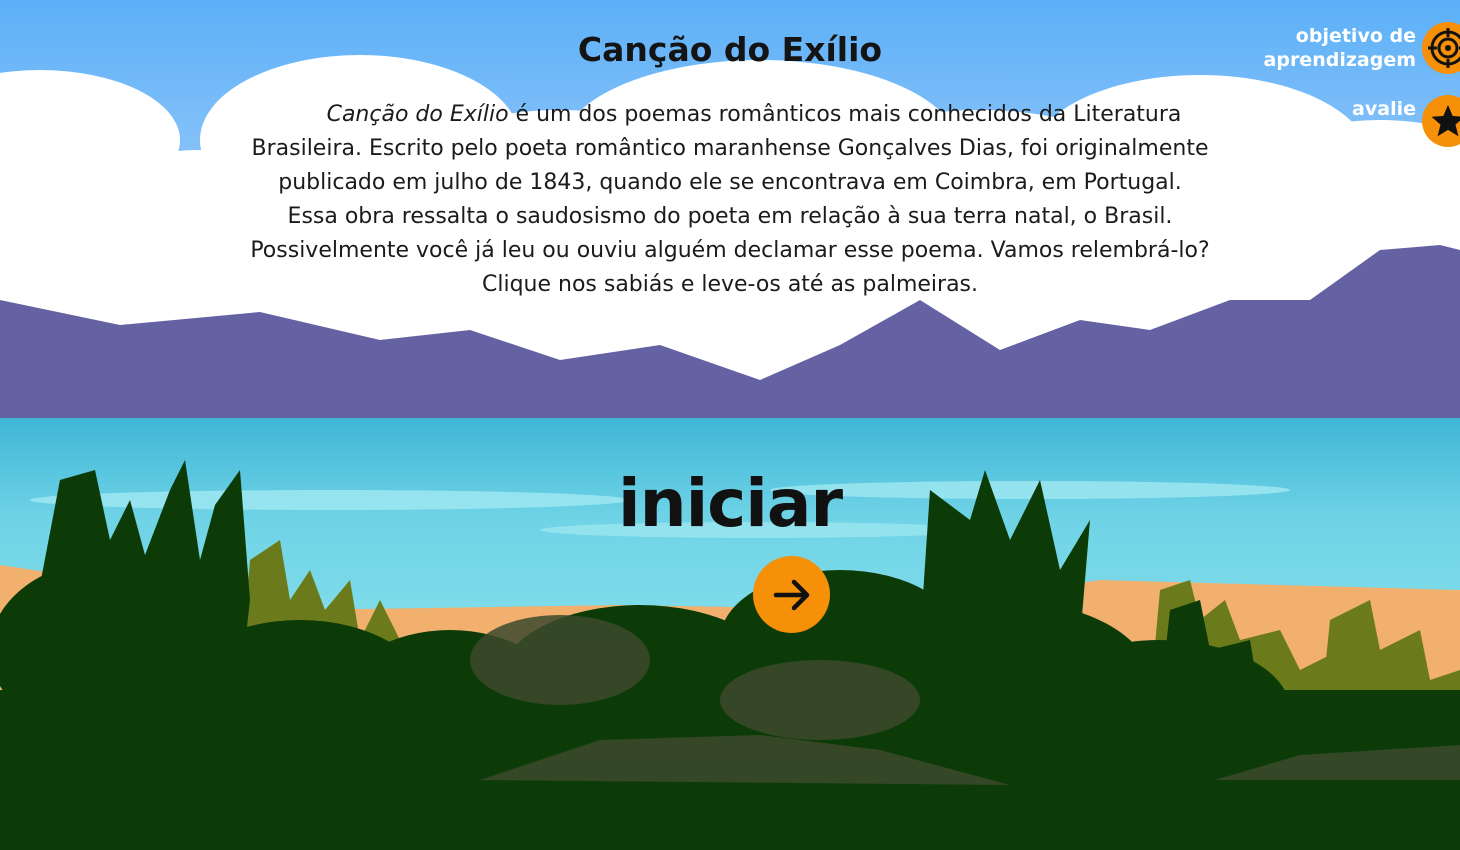  I want to click on rate-label: avalie este od, so click(1376, 121).